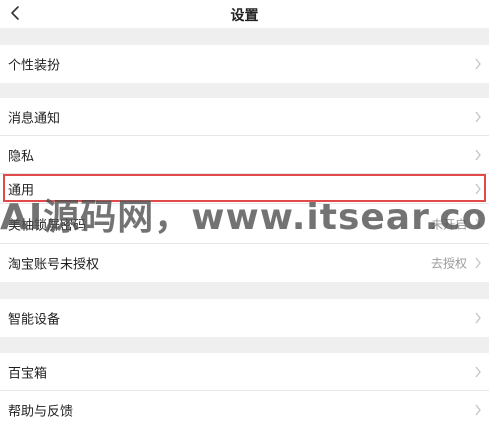 The width and height of the screenshot is (489, 429). Describe the element at coordinates (244, 410) in the screenshot. I see `settings-item-help-feedback: 帮助与反馈` at that location.